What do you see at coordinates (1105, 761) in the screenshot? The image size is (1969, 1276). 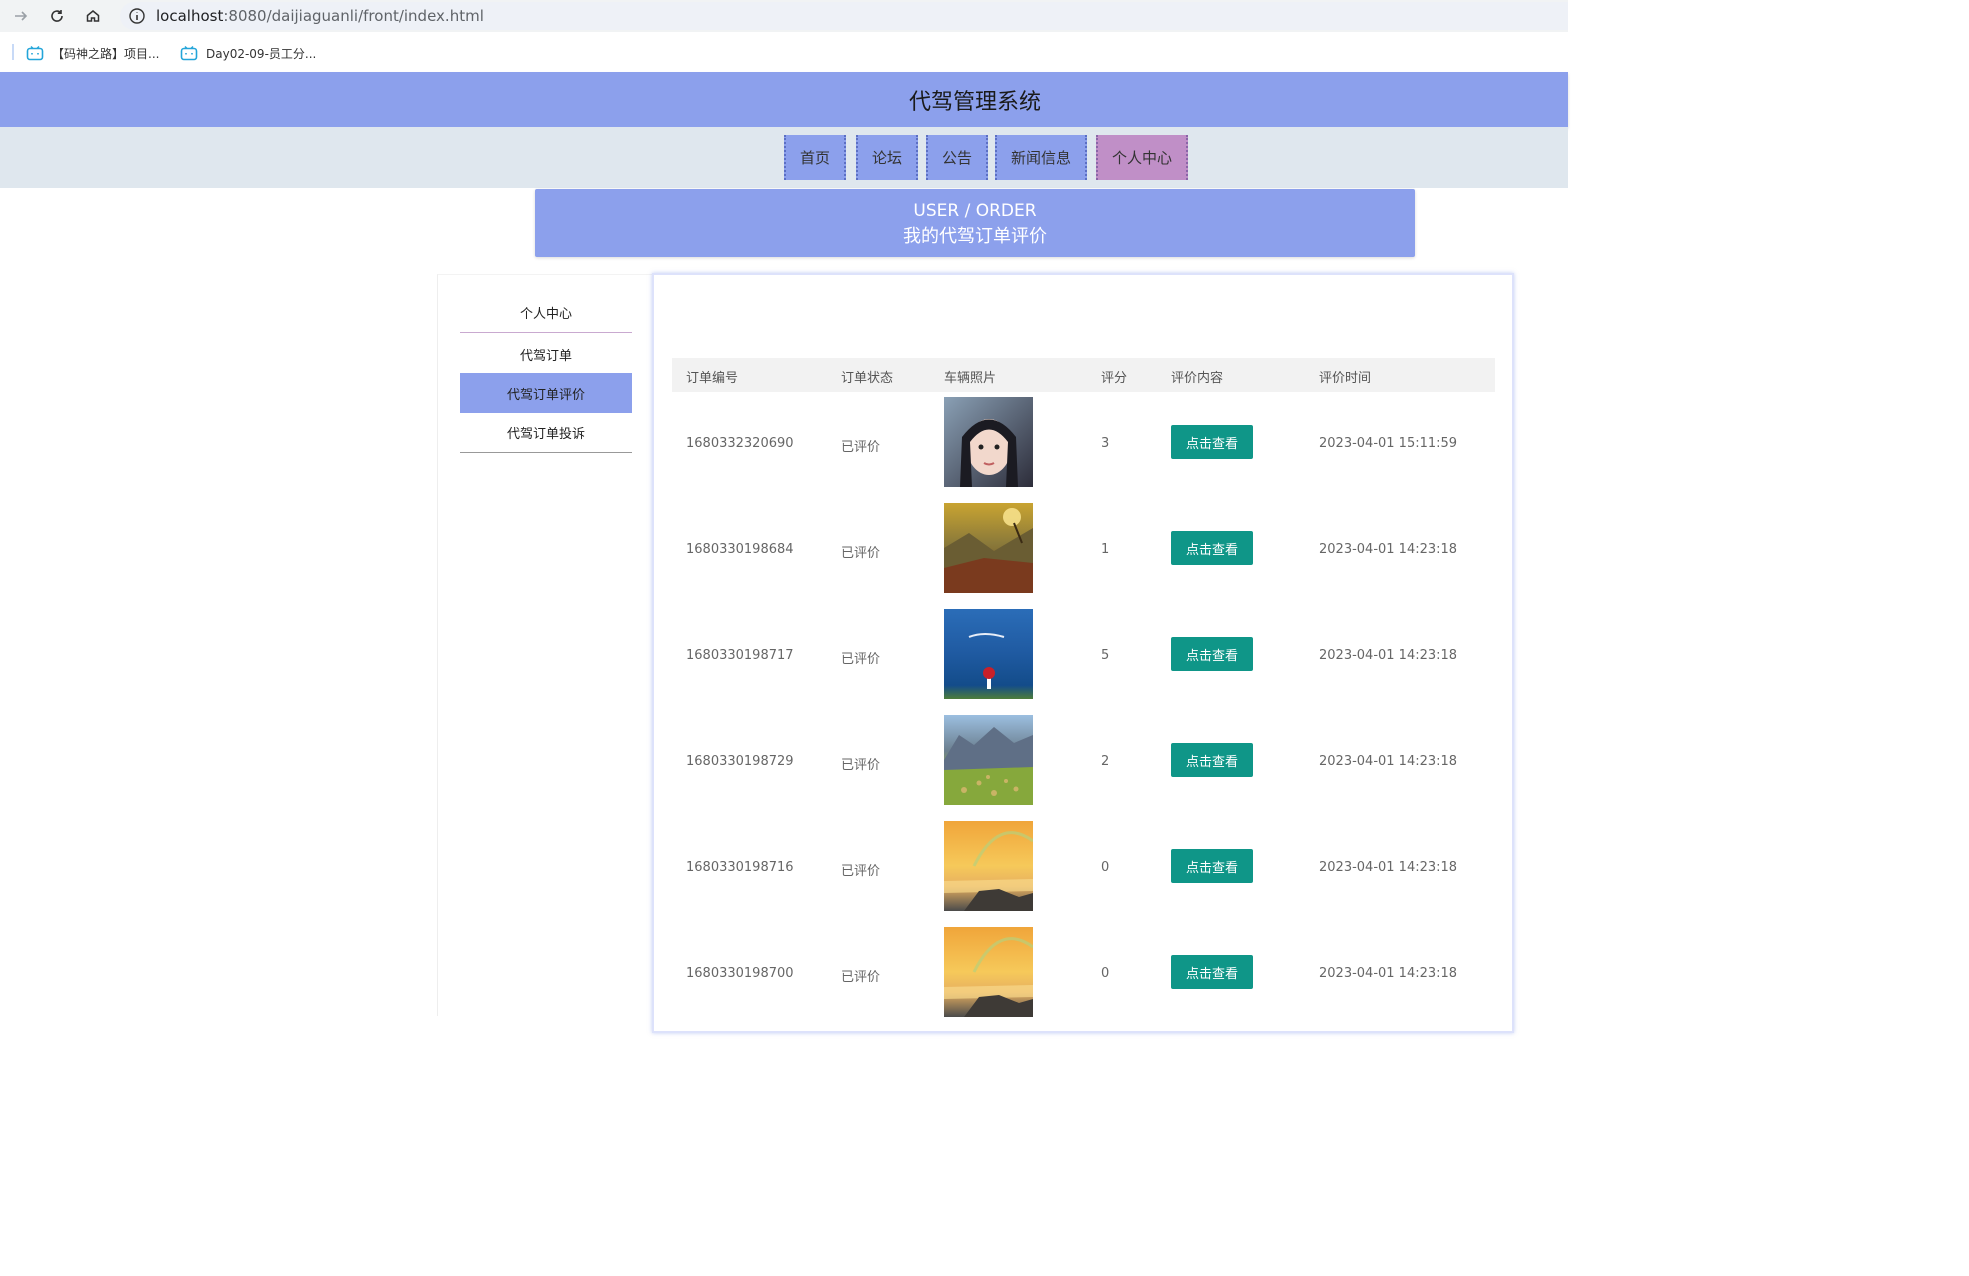 I see `score: 2` at bounding box center [1105, 761].